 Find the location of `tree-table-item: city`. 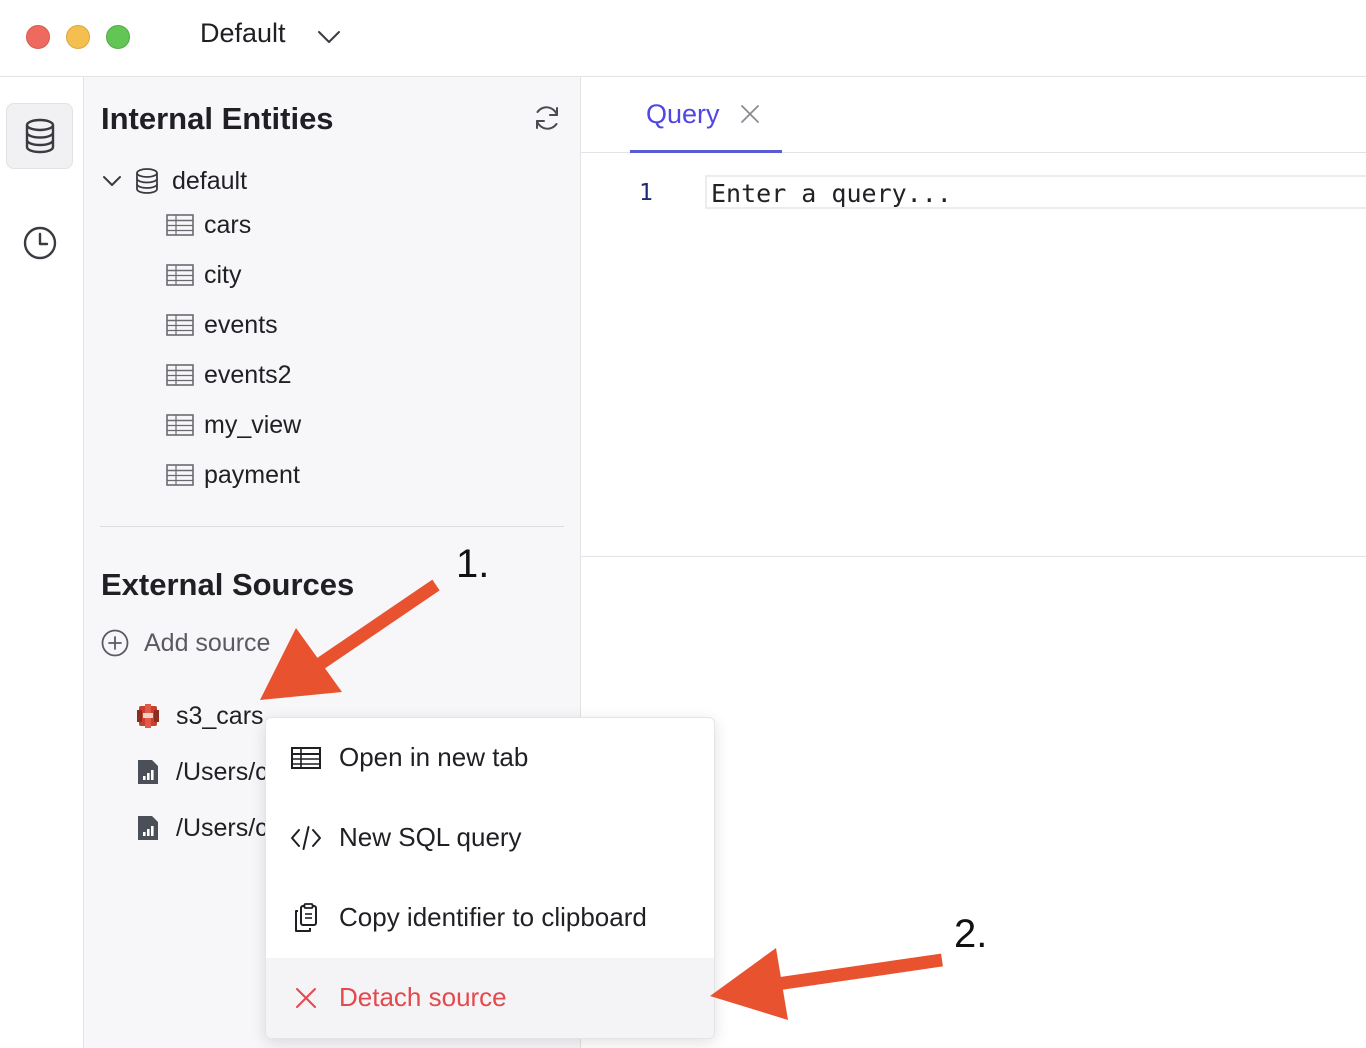

tree-table-item: city is located at coordinates (204, 275).